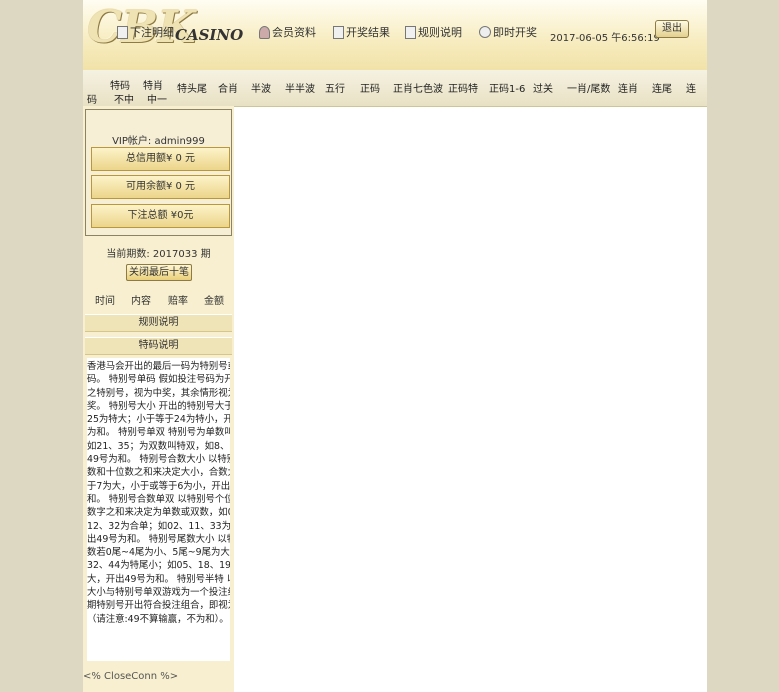 The image size is (779, 692). What do you see at coordinates (158, 606) in the screenshot?
I see `rules-line: 期特别号开出符合投注组合，即视为中奖` at bounding box center [158, 606].